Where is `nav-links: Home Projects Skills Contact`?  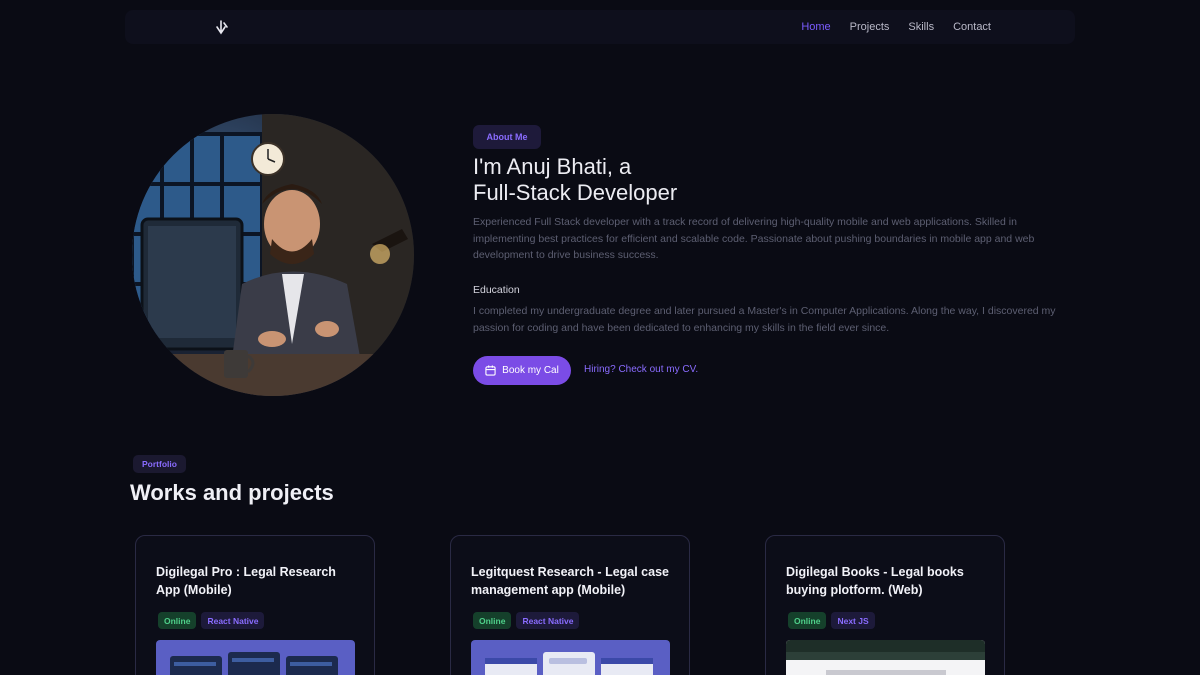
nav-links: Home Projects Skills Contact is located at coordinates (896, 27).